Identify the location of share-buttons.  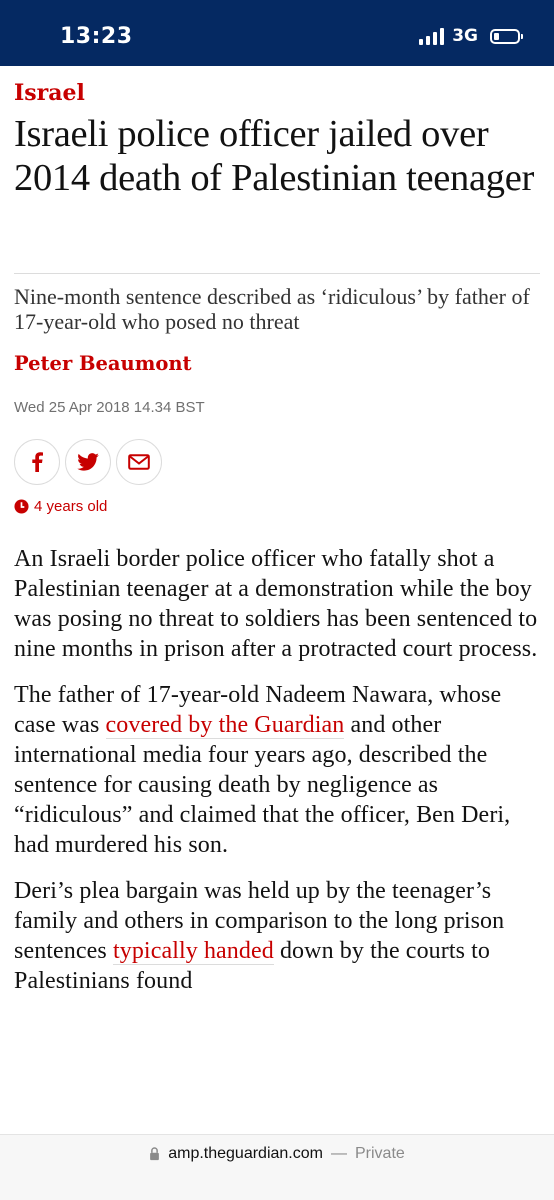
(88, 462).